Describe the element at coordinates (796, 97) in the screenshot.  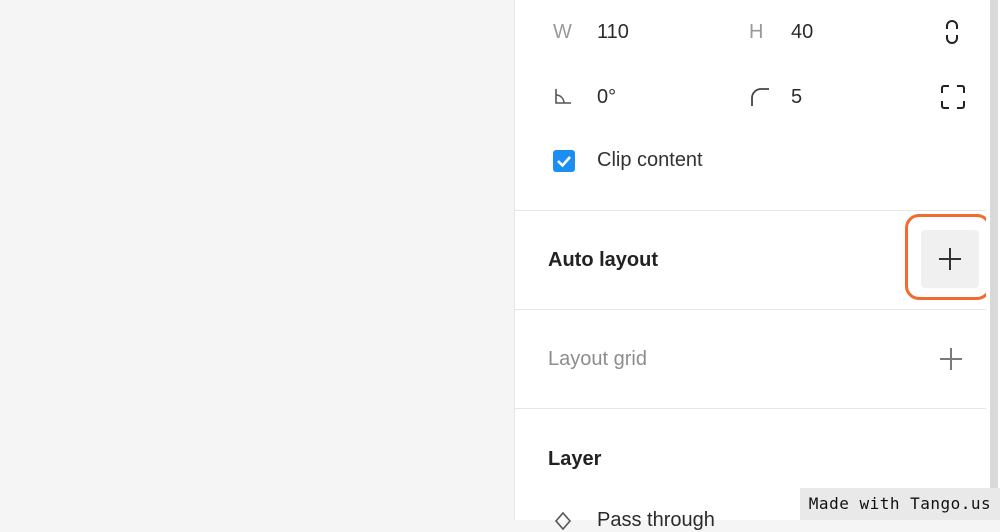
I see `radius-input: 5` at that location.